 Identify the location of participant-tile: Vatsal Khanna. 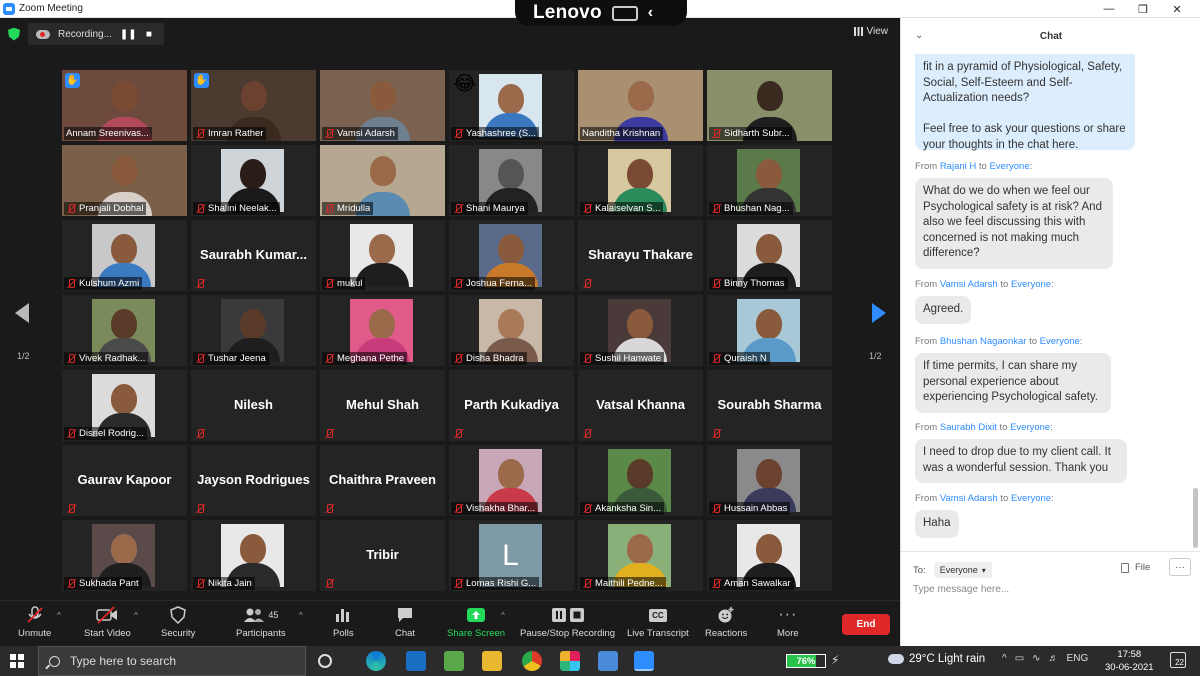
(640, 405).